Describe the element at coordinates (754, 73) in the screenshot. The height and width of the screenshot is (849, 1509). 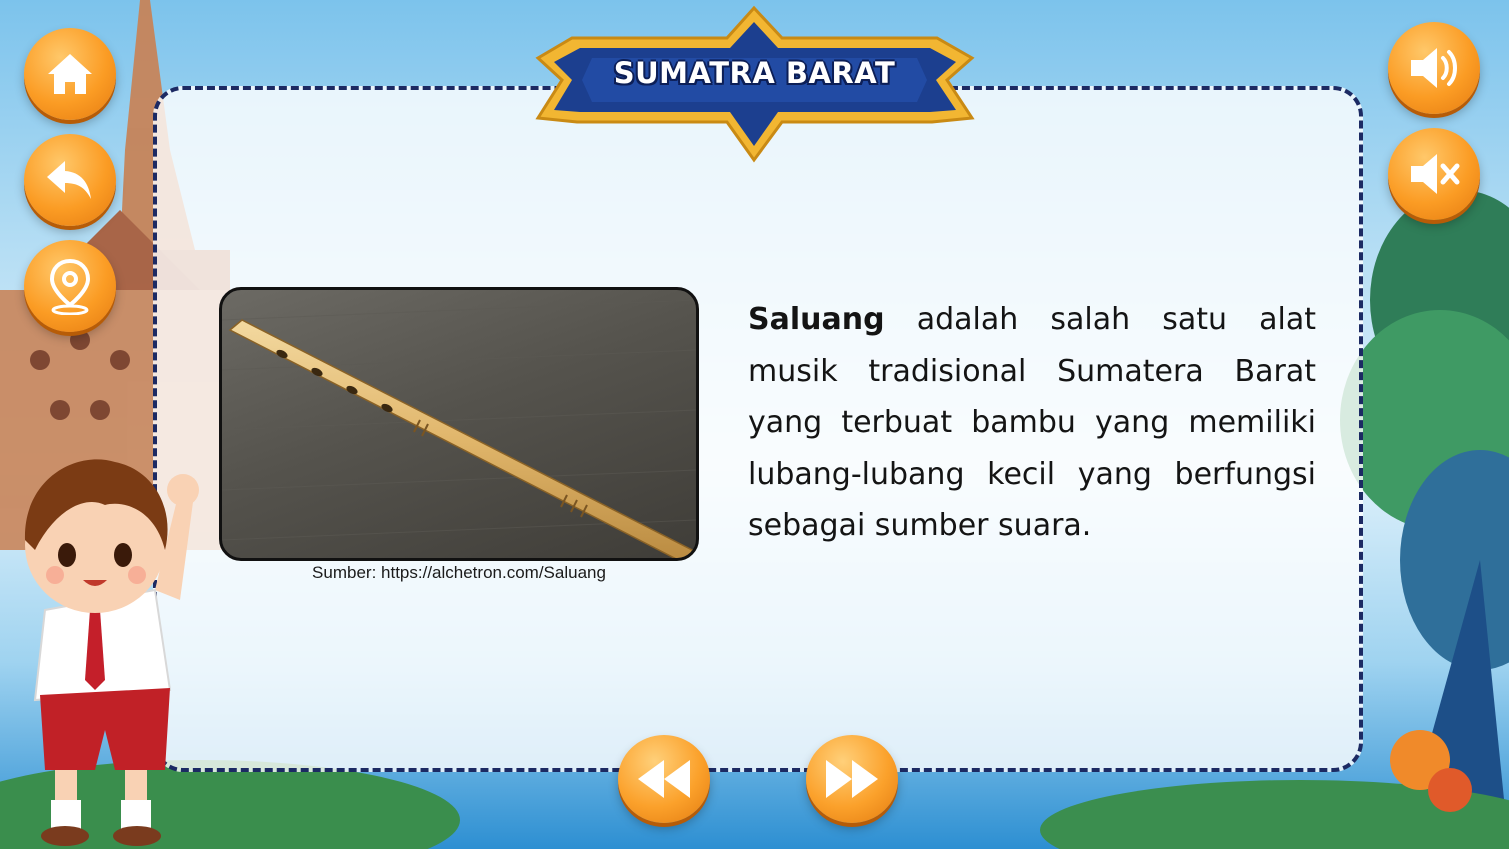
I see `page-title: SUMATRA BARAT` at that location.